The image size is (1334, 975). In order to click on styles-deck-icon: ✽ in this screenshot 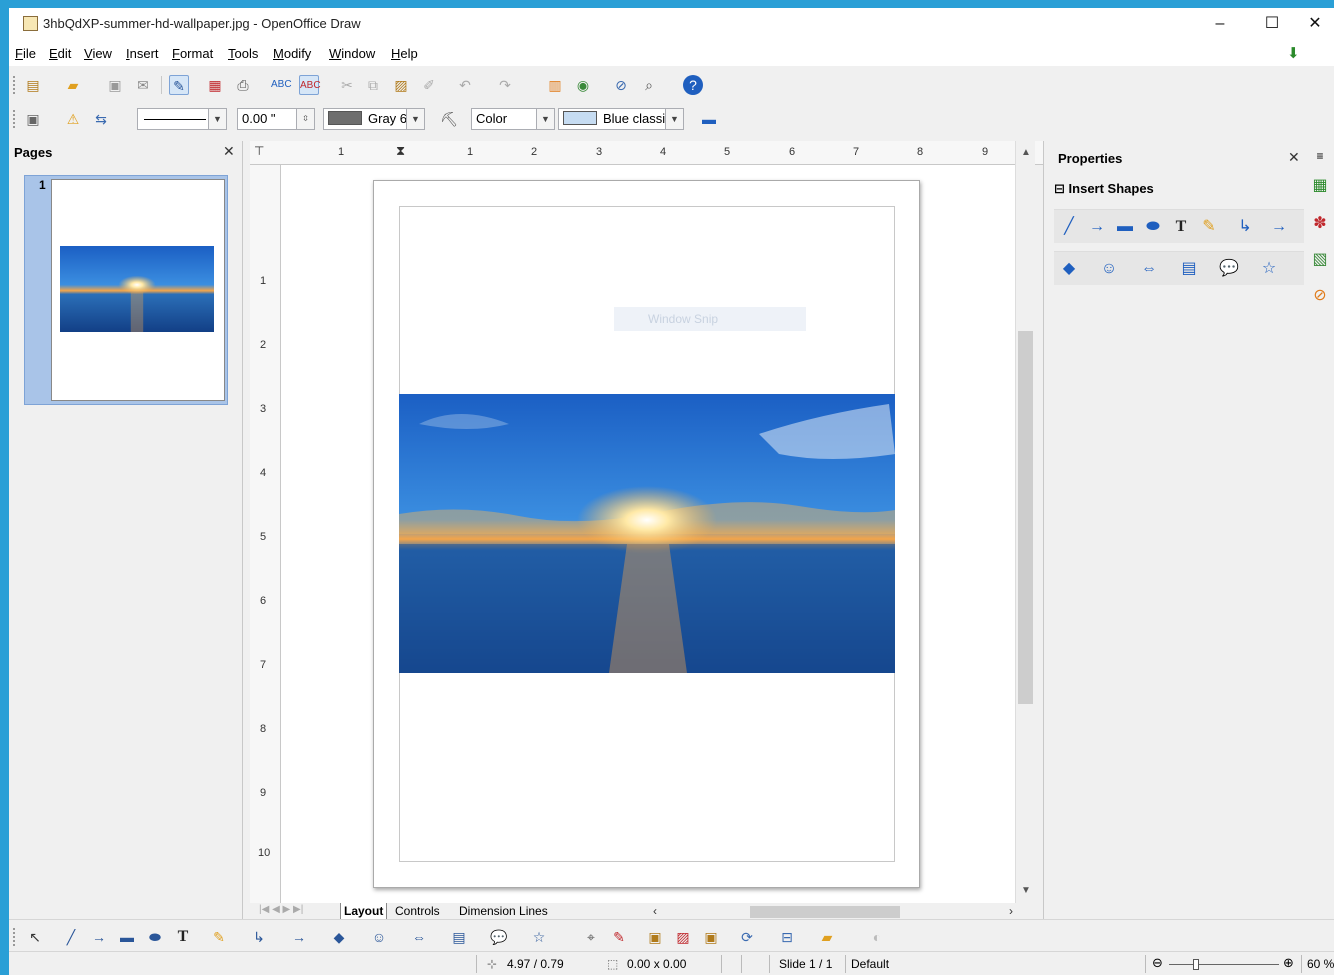, I will do `click(1320, 224)`.